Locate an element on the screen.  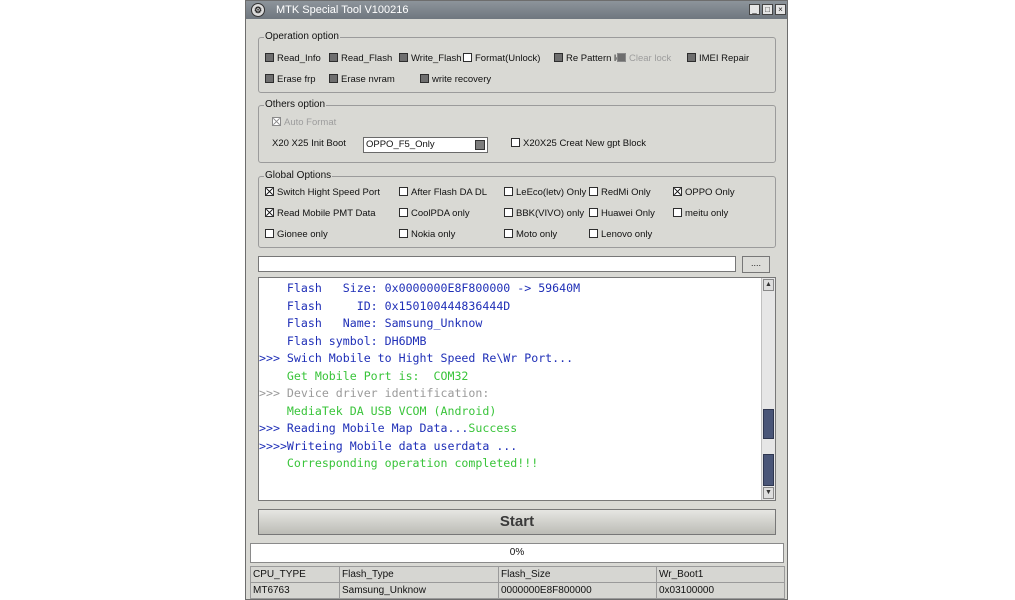
bbk-vivo-only-checkbox: BBK(VIVO) only is located at coordinates (544, 214).